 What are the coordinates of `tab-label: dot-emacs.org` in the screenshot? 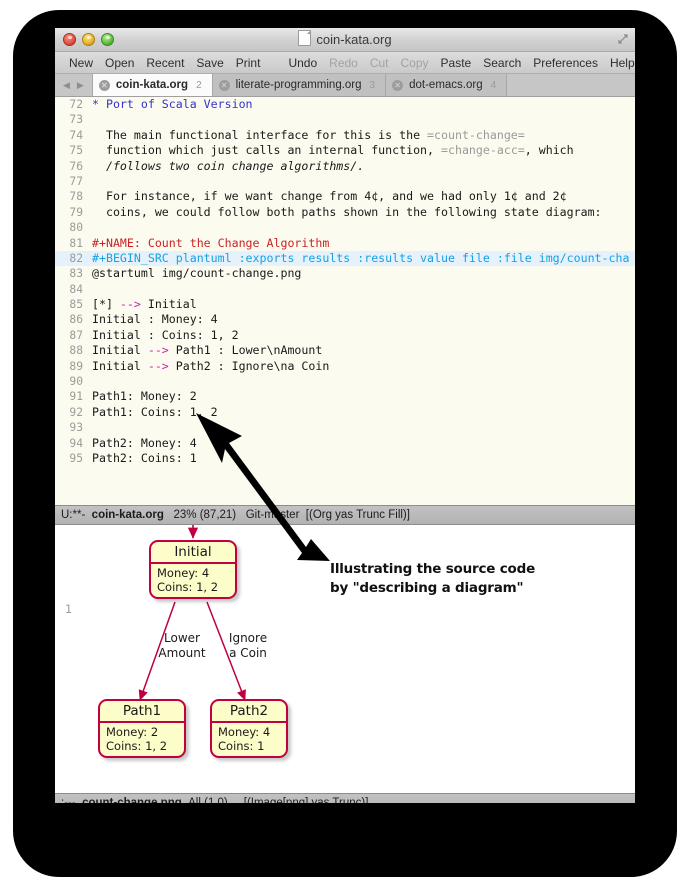 It's located at (446, 85).